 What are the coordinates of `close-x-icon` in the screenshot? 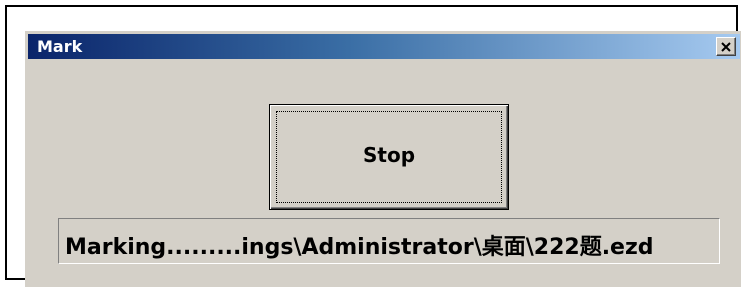 It's located at (726, 47).